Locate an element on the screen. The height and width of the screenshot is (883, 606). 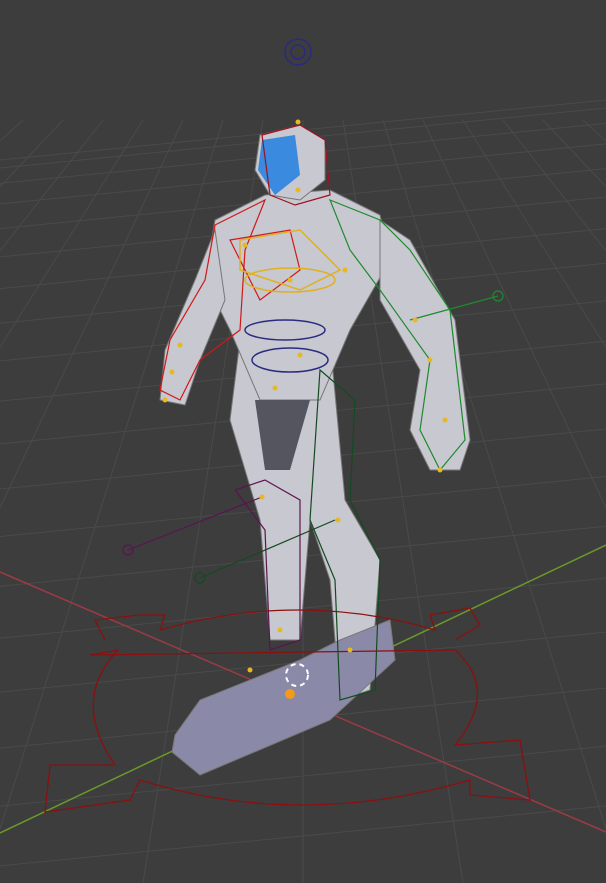
robot-left-arm is located at coordinates (192, 317).